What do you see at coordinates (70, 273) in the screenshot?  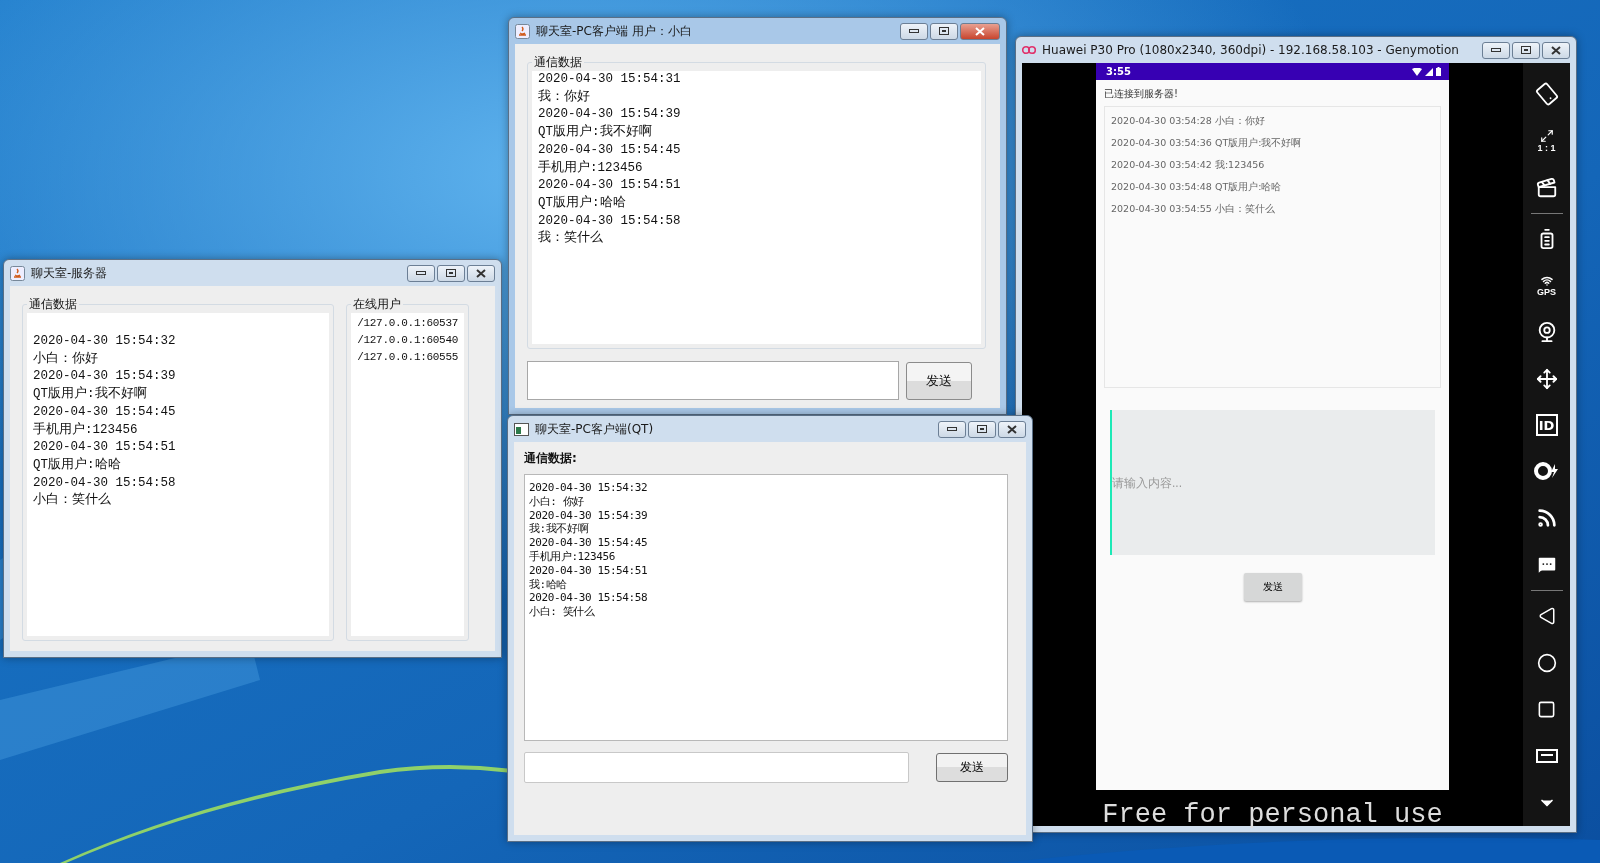 I see `window-title: 聊天室-服务器` at bounding box center [70, 273].